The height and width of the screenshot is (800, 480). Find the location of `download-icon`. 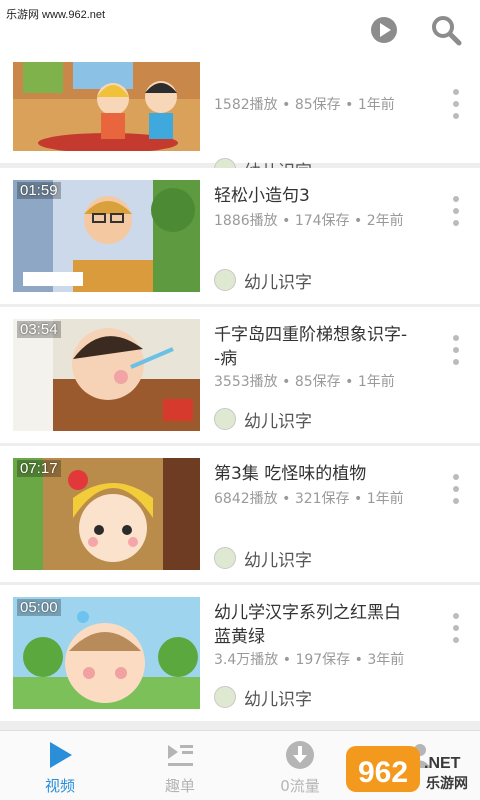

download-icon is located at coordinates (300, 755).